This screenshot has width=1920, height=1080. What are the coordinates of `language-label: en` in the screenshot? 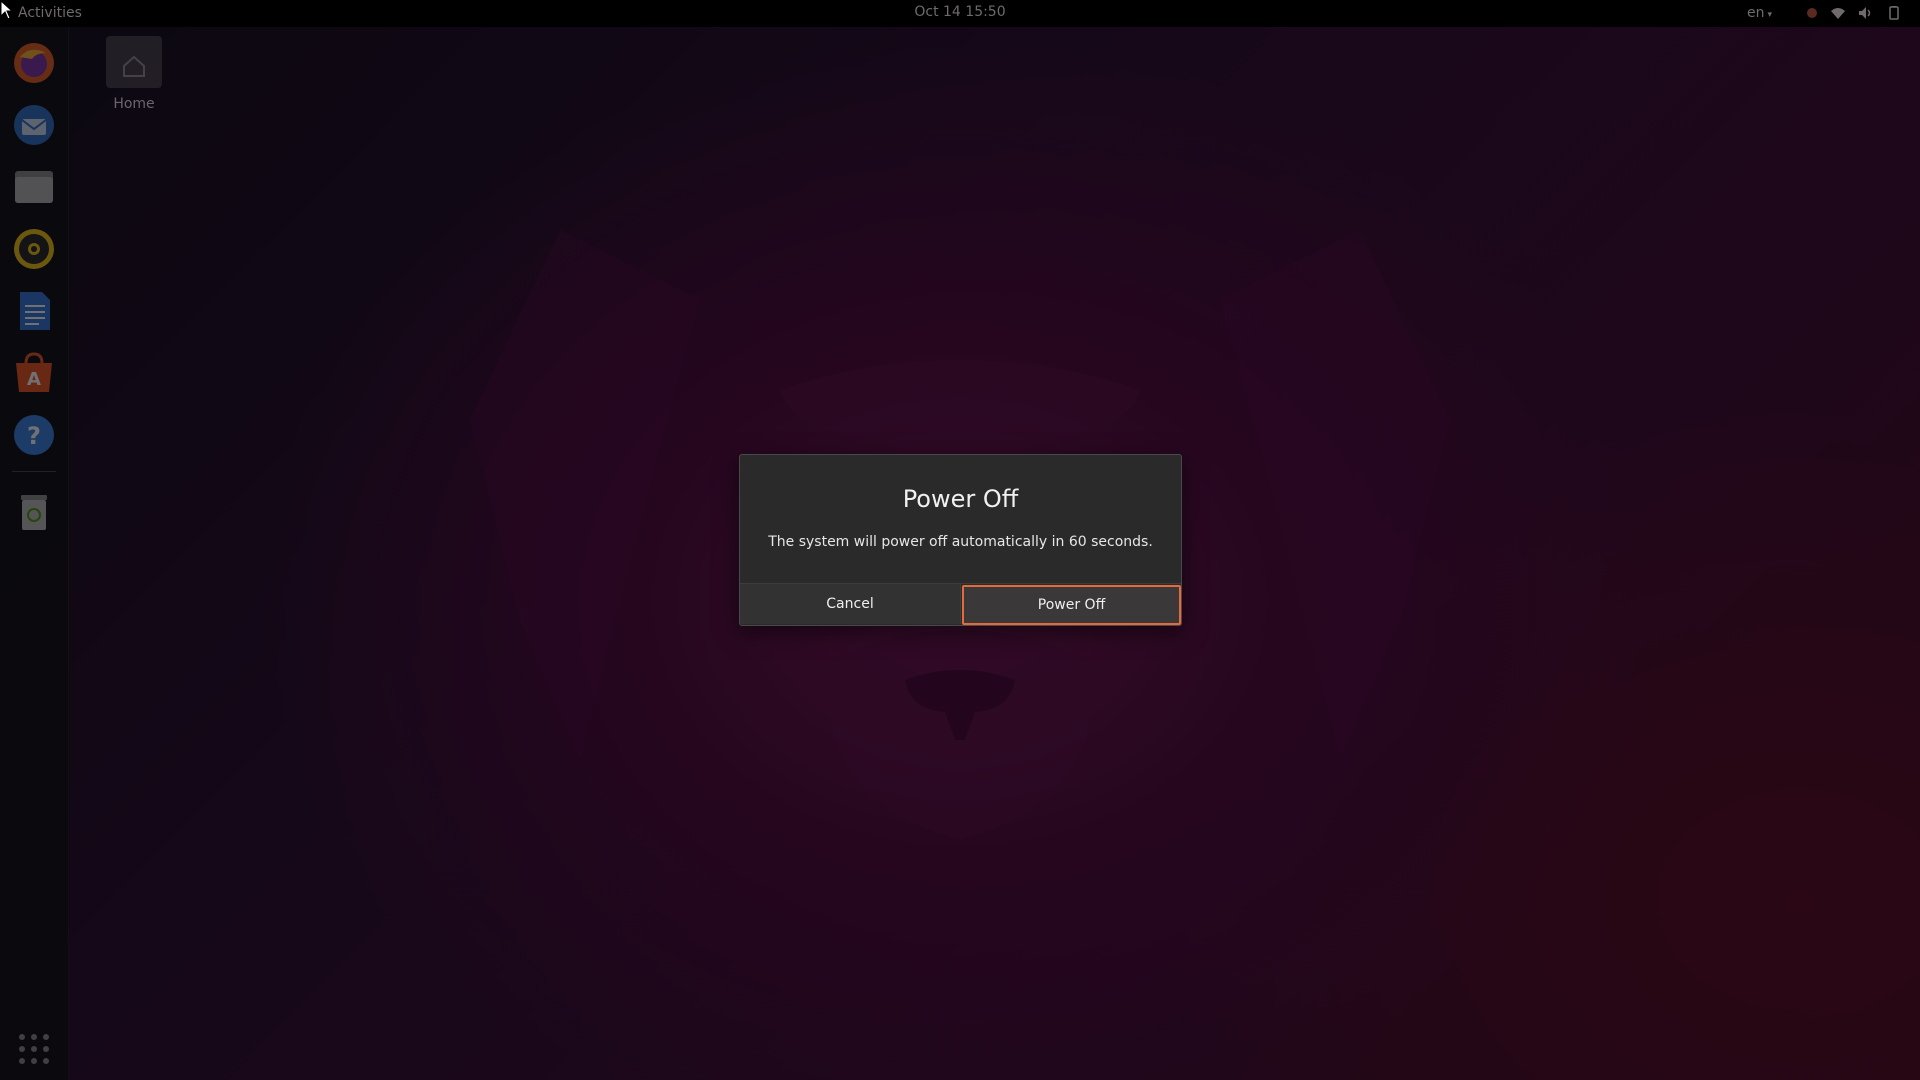 It's located at (1756, 13).